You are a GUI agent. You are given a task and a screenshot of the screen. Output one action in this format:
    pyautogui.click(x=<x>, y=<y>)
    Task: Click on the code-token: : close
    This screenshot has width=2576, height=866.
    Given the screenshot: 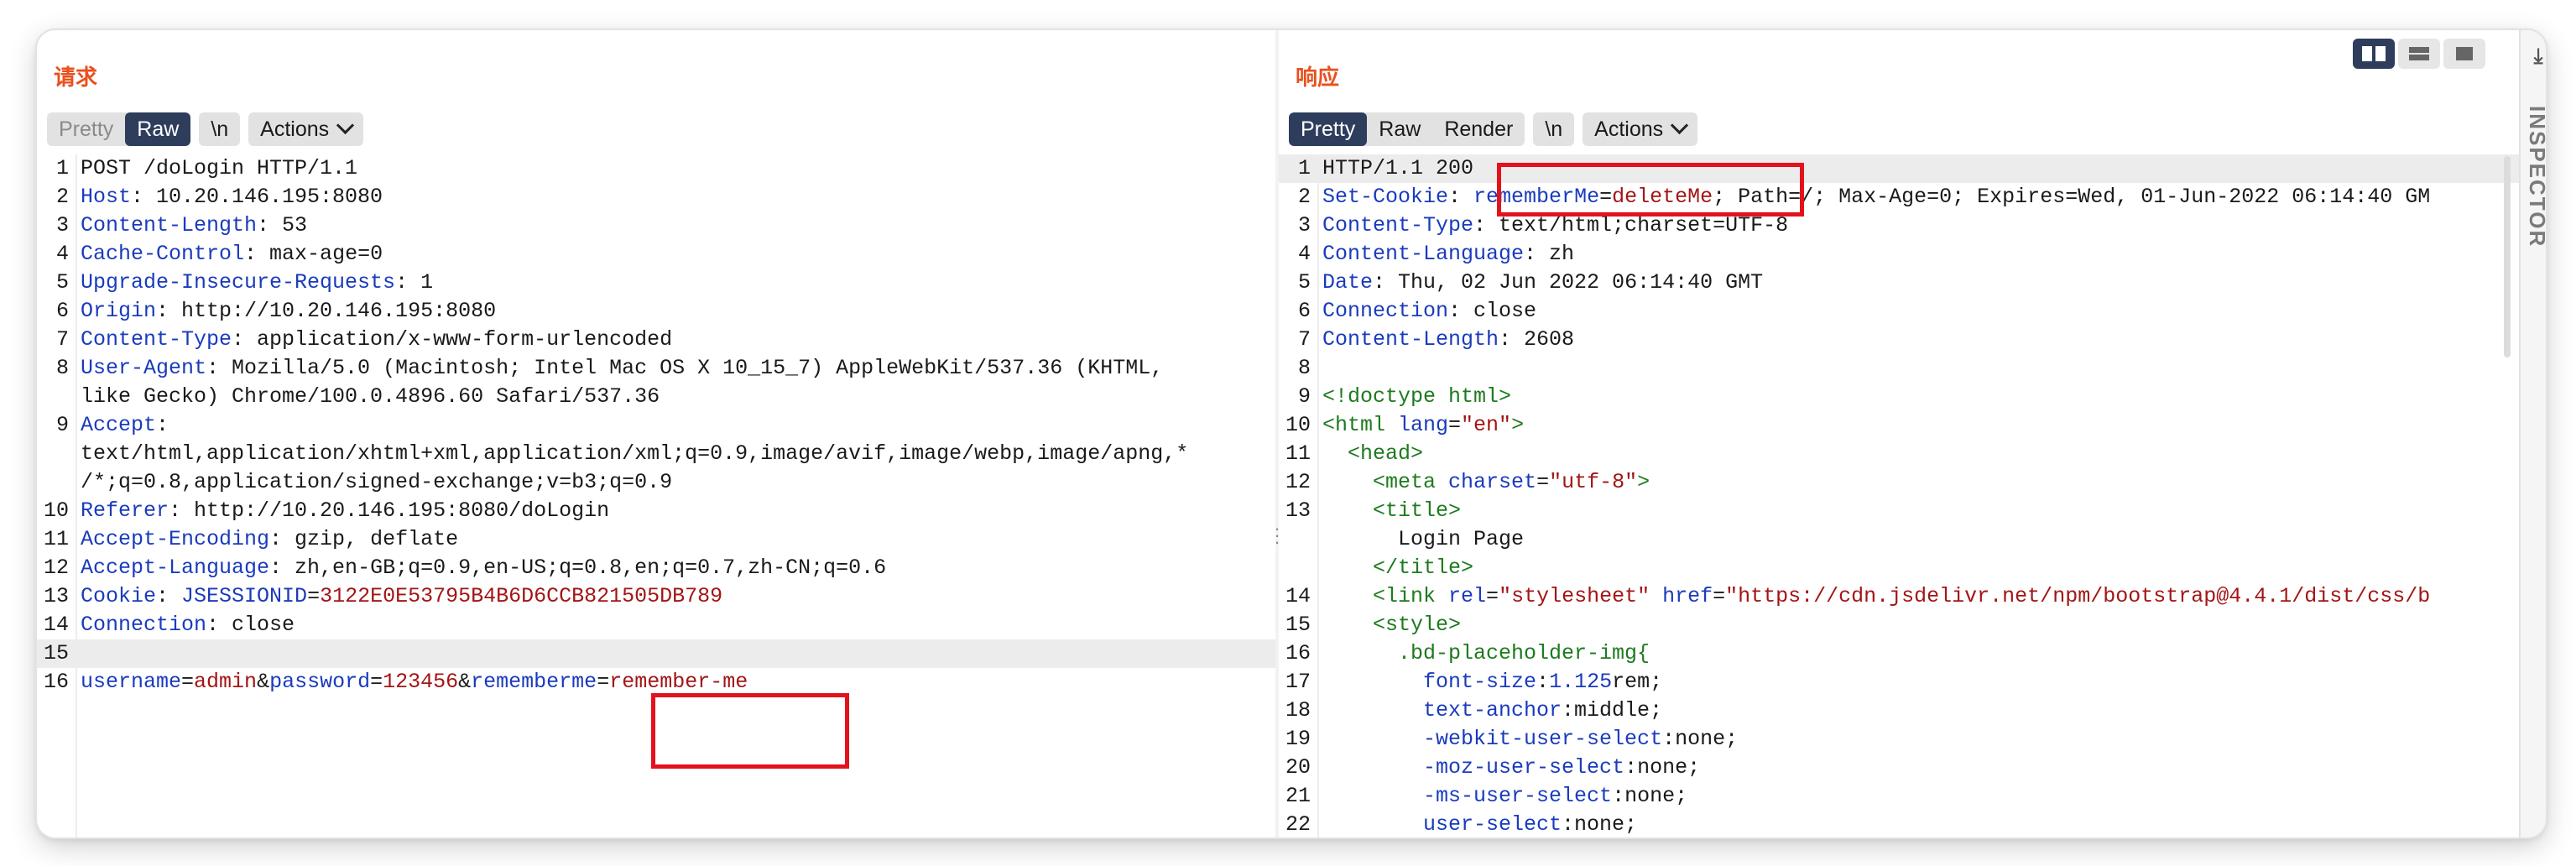 What is the action you would take?
    pyautogui.click(x=1492, y=311)
    